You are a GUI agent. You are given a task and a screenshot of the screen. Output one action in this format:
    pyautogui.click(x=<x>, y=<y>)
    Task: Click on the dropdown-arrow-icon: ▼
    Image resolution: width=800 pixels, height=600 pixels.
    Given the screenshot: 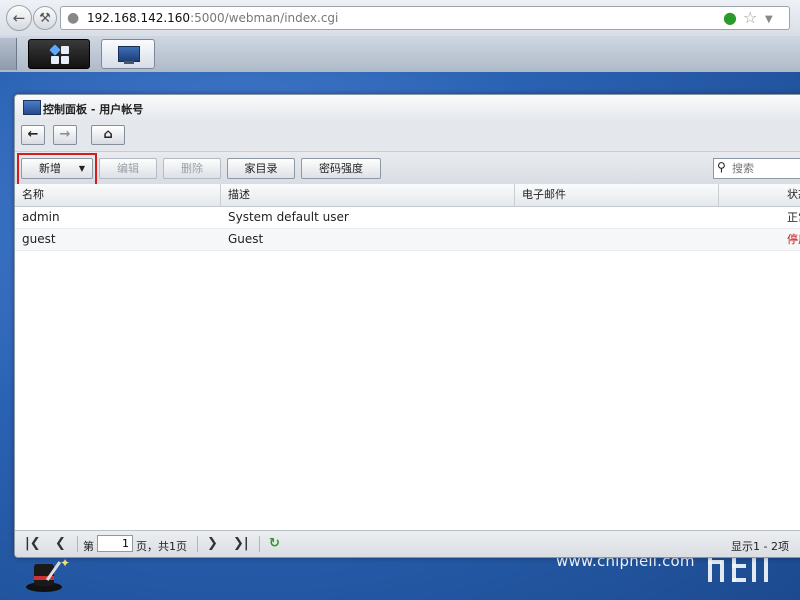 What is the action you would take?
    pyautogui.click(x=769, y=20)
    